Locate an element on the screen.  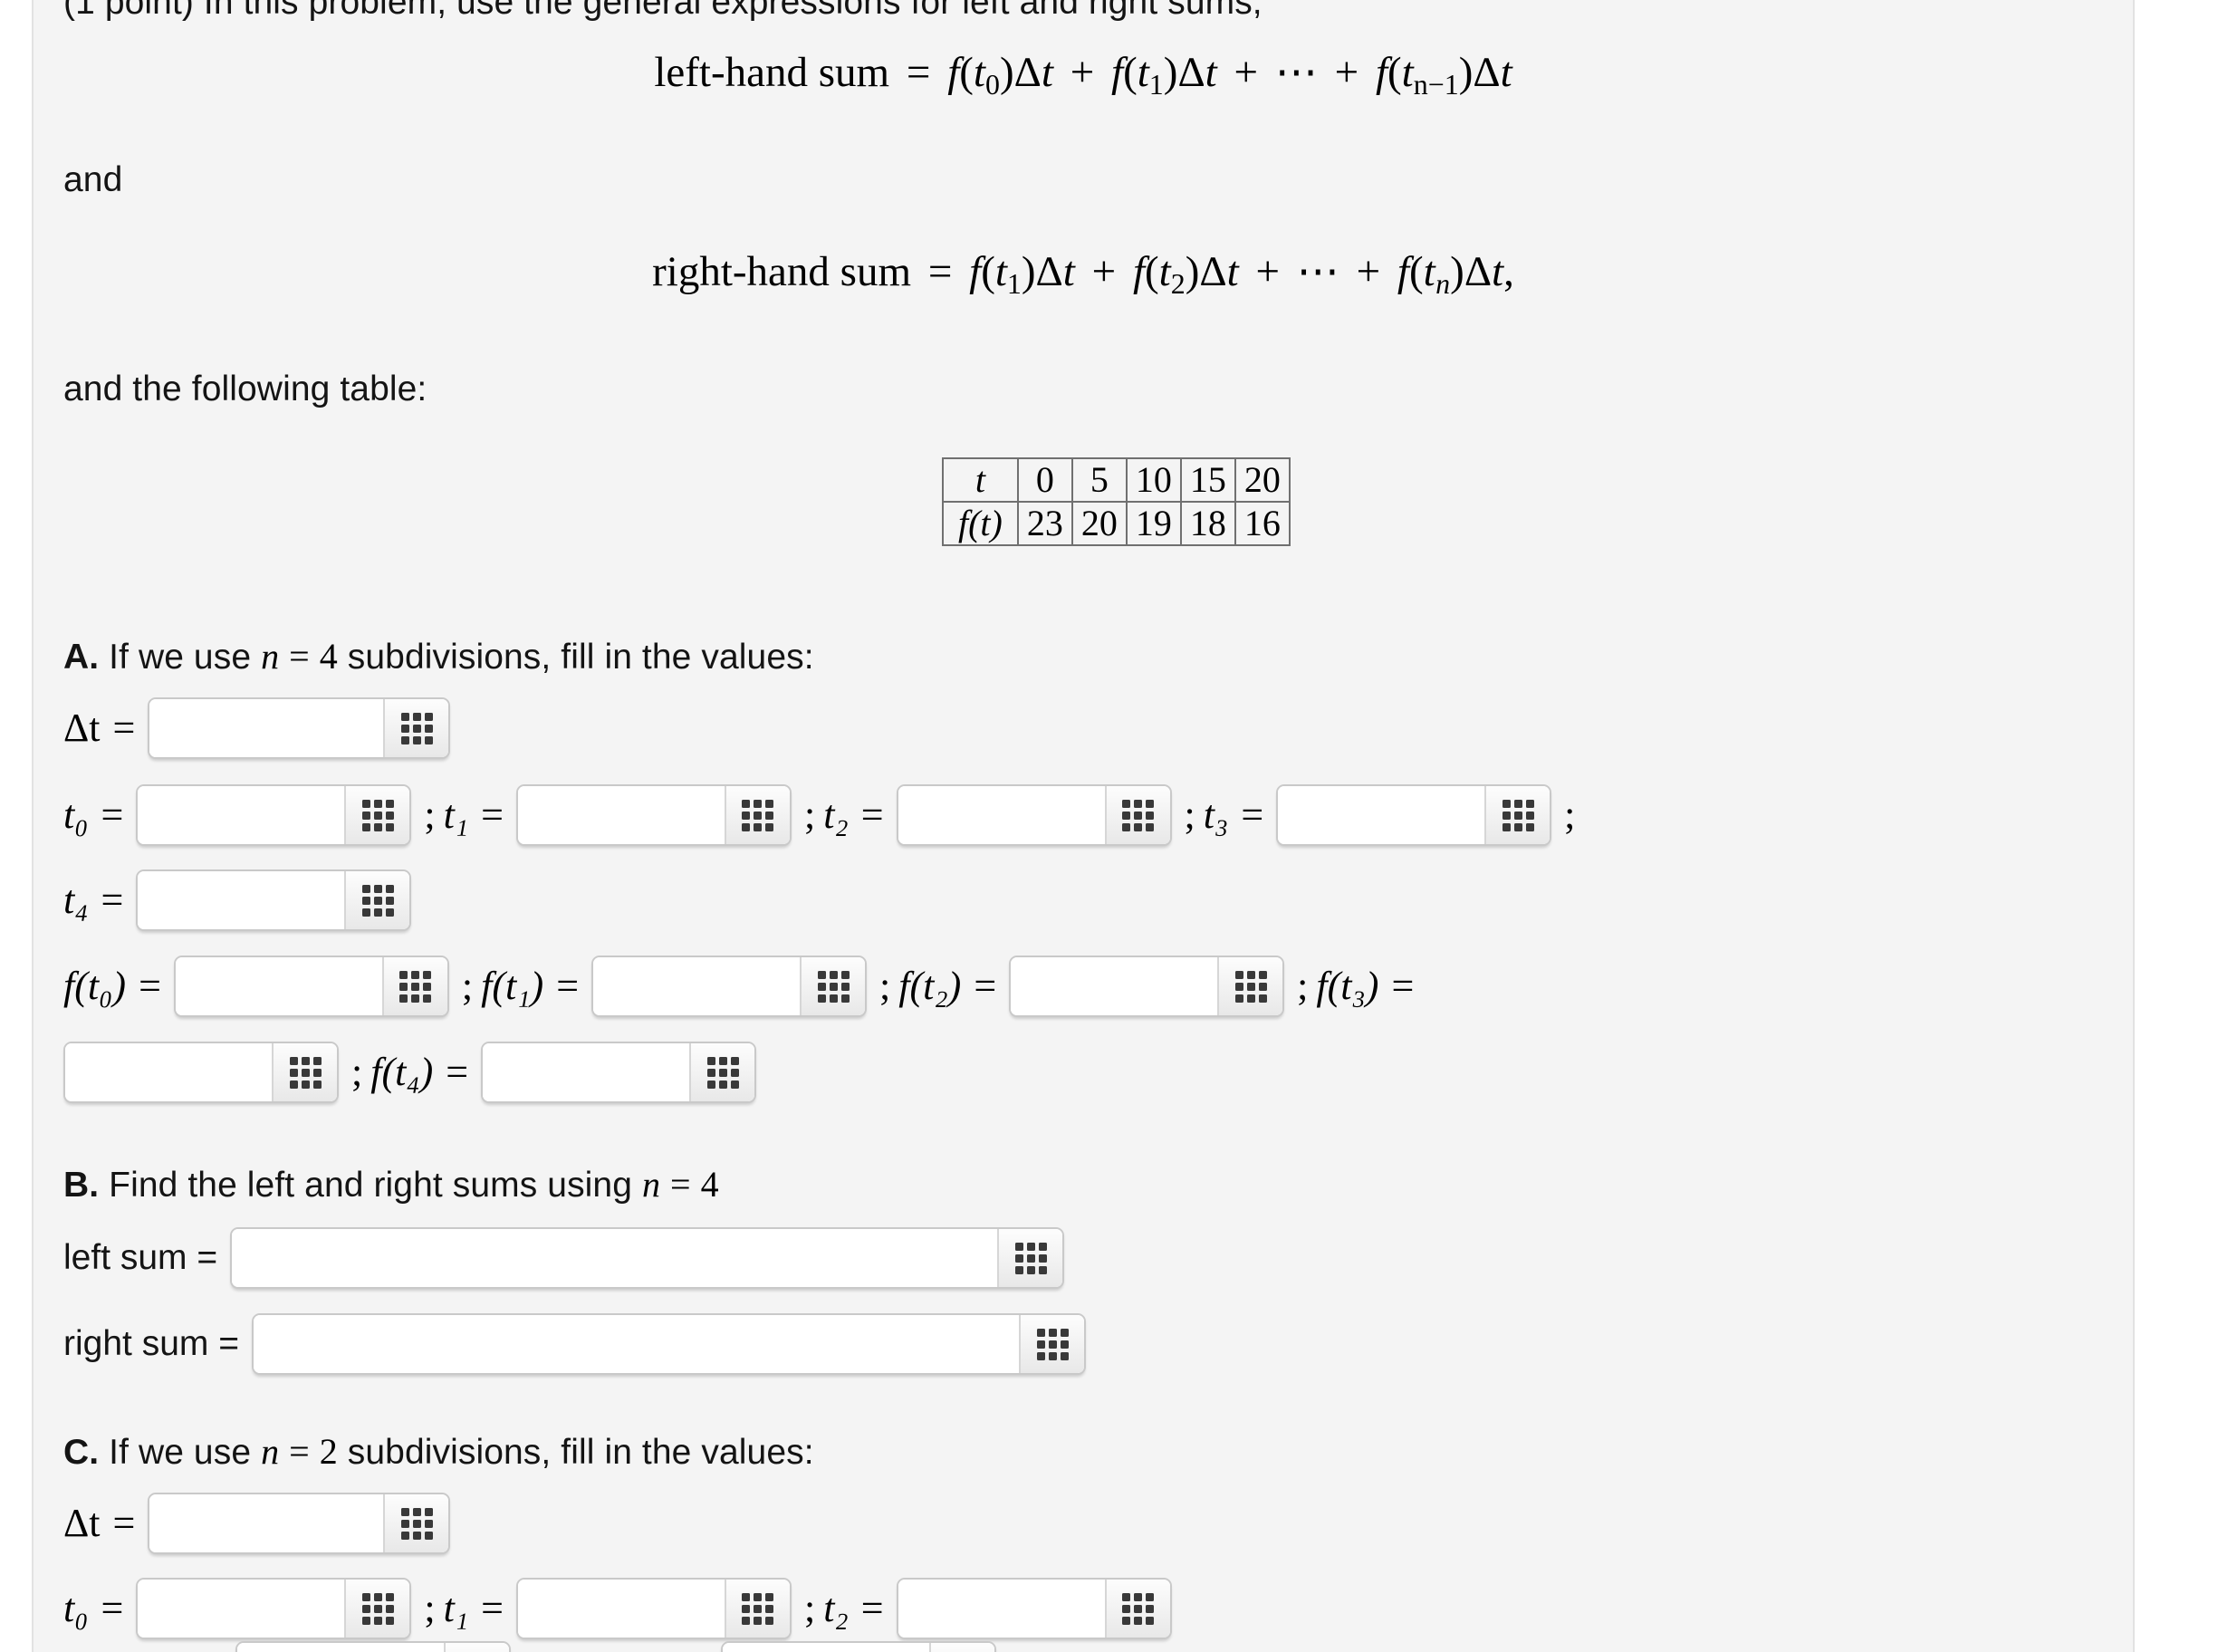
input-t1-a is located at coordinates (653, 815).